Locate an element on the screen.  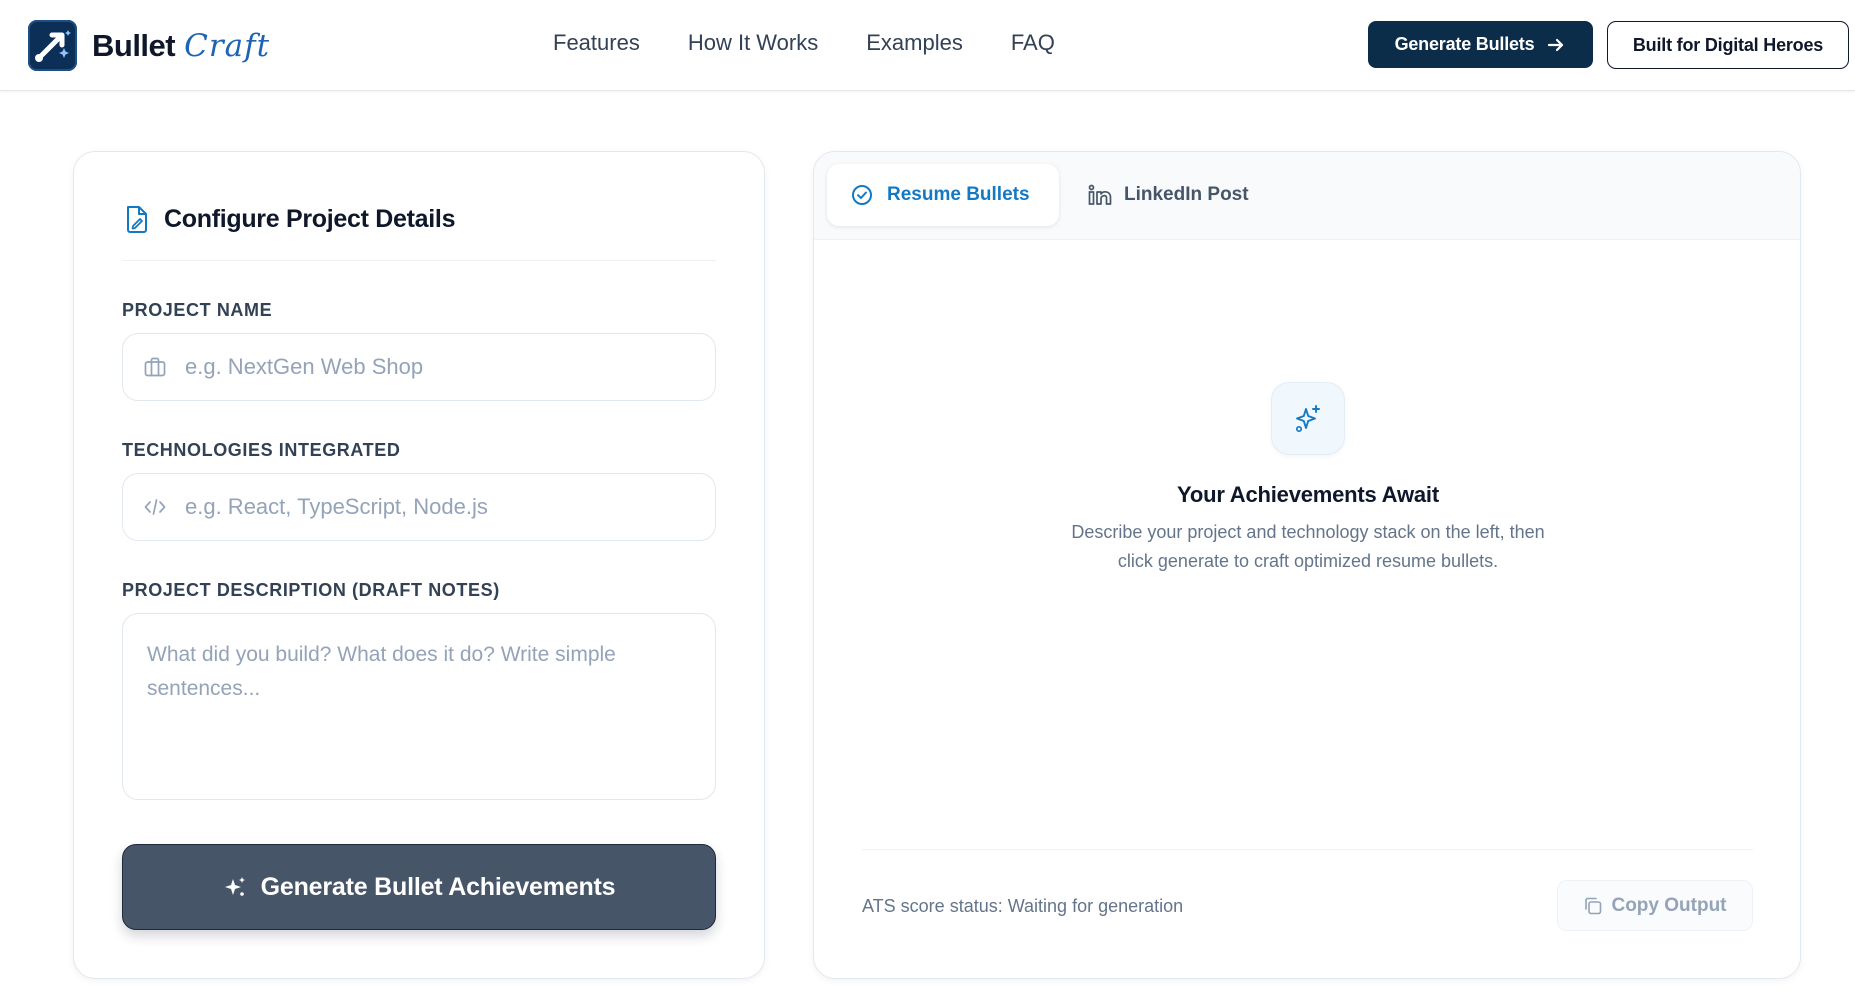
technologies-field is located at coordinates (419, 507).